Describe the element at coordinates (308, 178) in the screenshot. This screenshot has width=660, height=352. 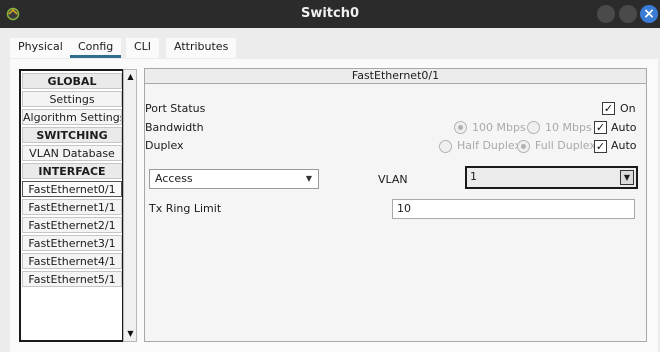
I see `chevron-down-icon: ▼` at that location.